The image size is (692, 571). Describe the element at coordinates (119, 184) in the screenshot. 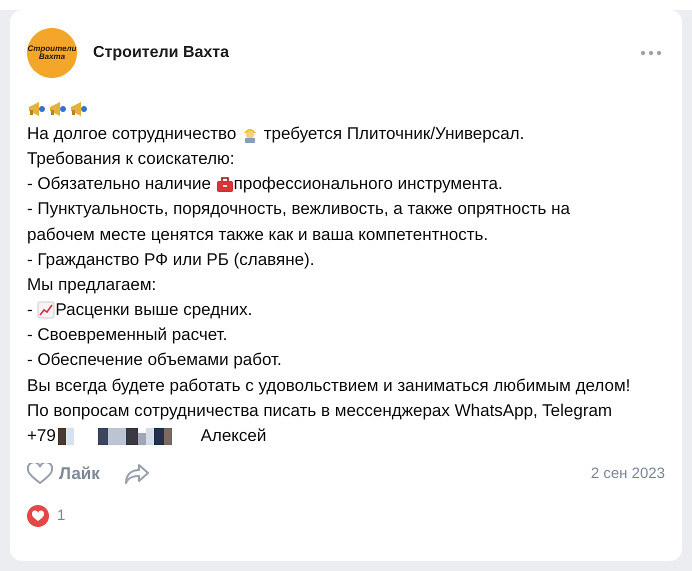

I see `post-text: - Обязательно наличие` at that location.